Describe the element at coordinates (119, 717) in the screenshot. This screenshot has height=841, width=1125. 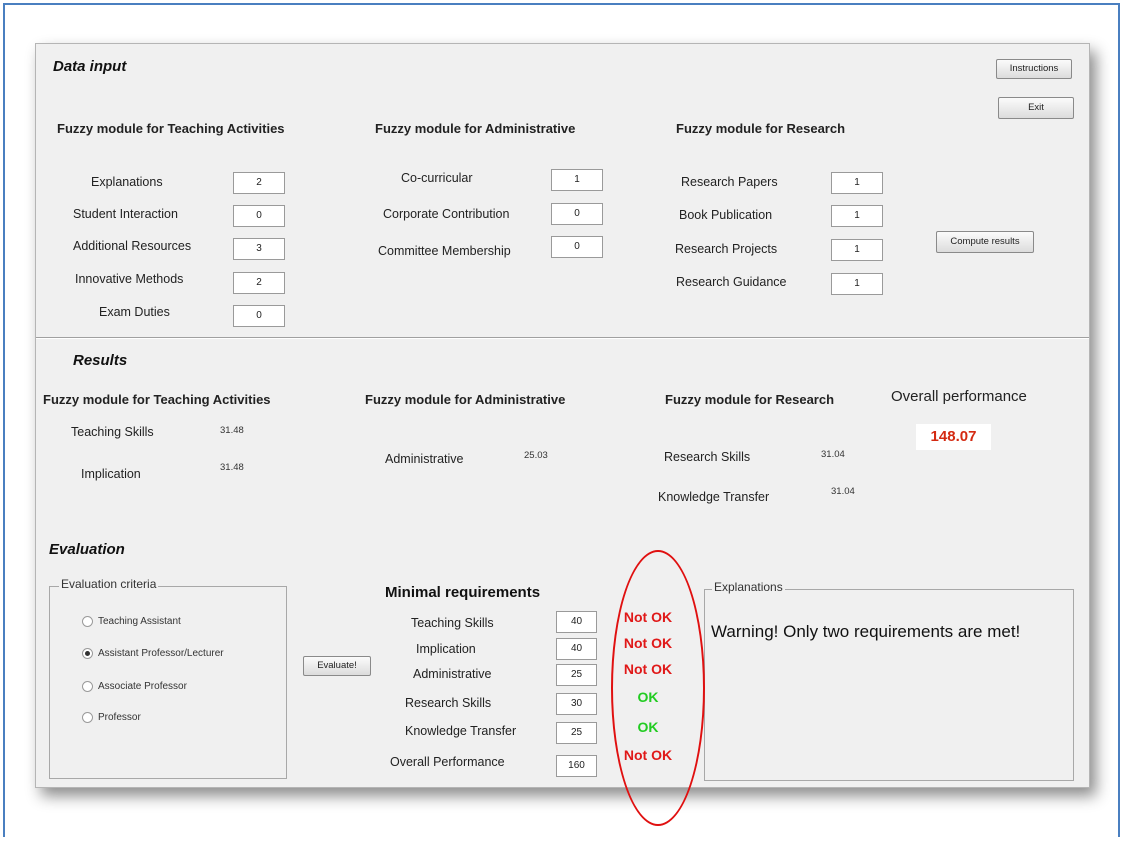
I see `professor-label: Professor` at that location.